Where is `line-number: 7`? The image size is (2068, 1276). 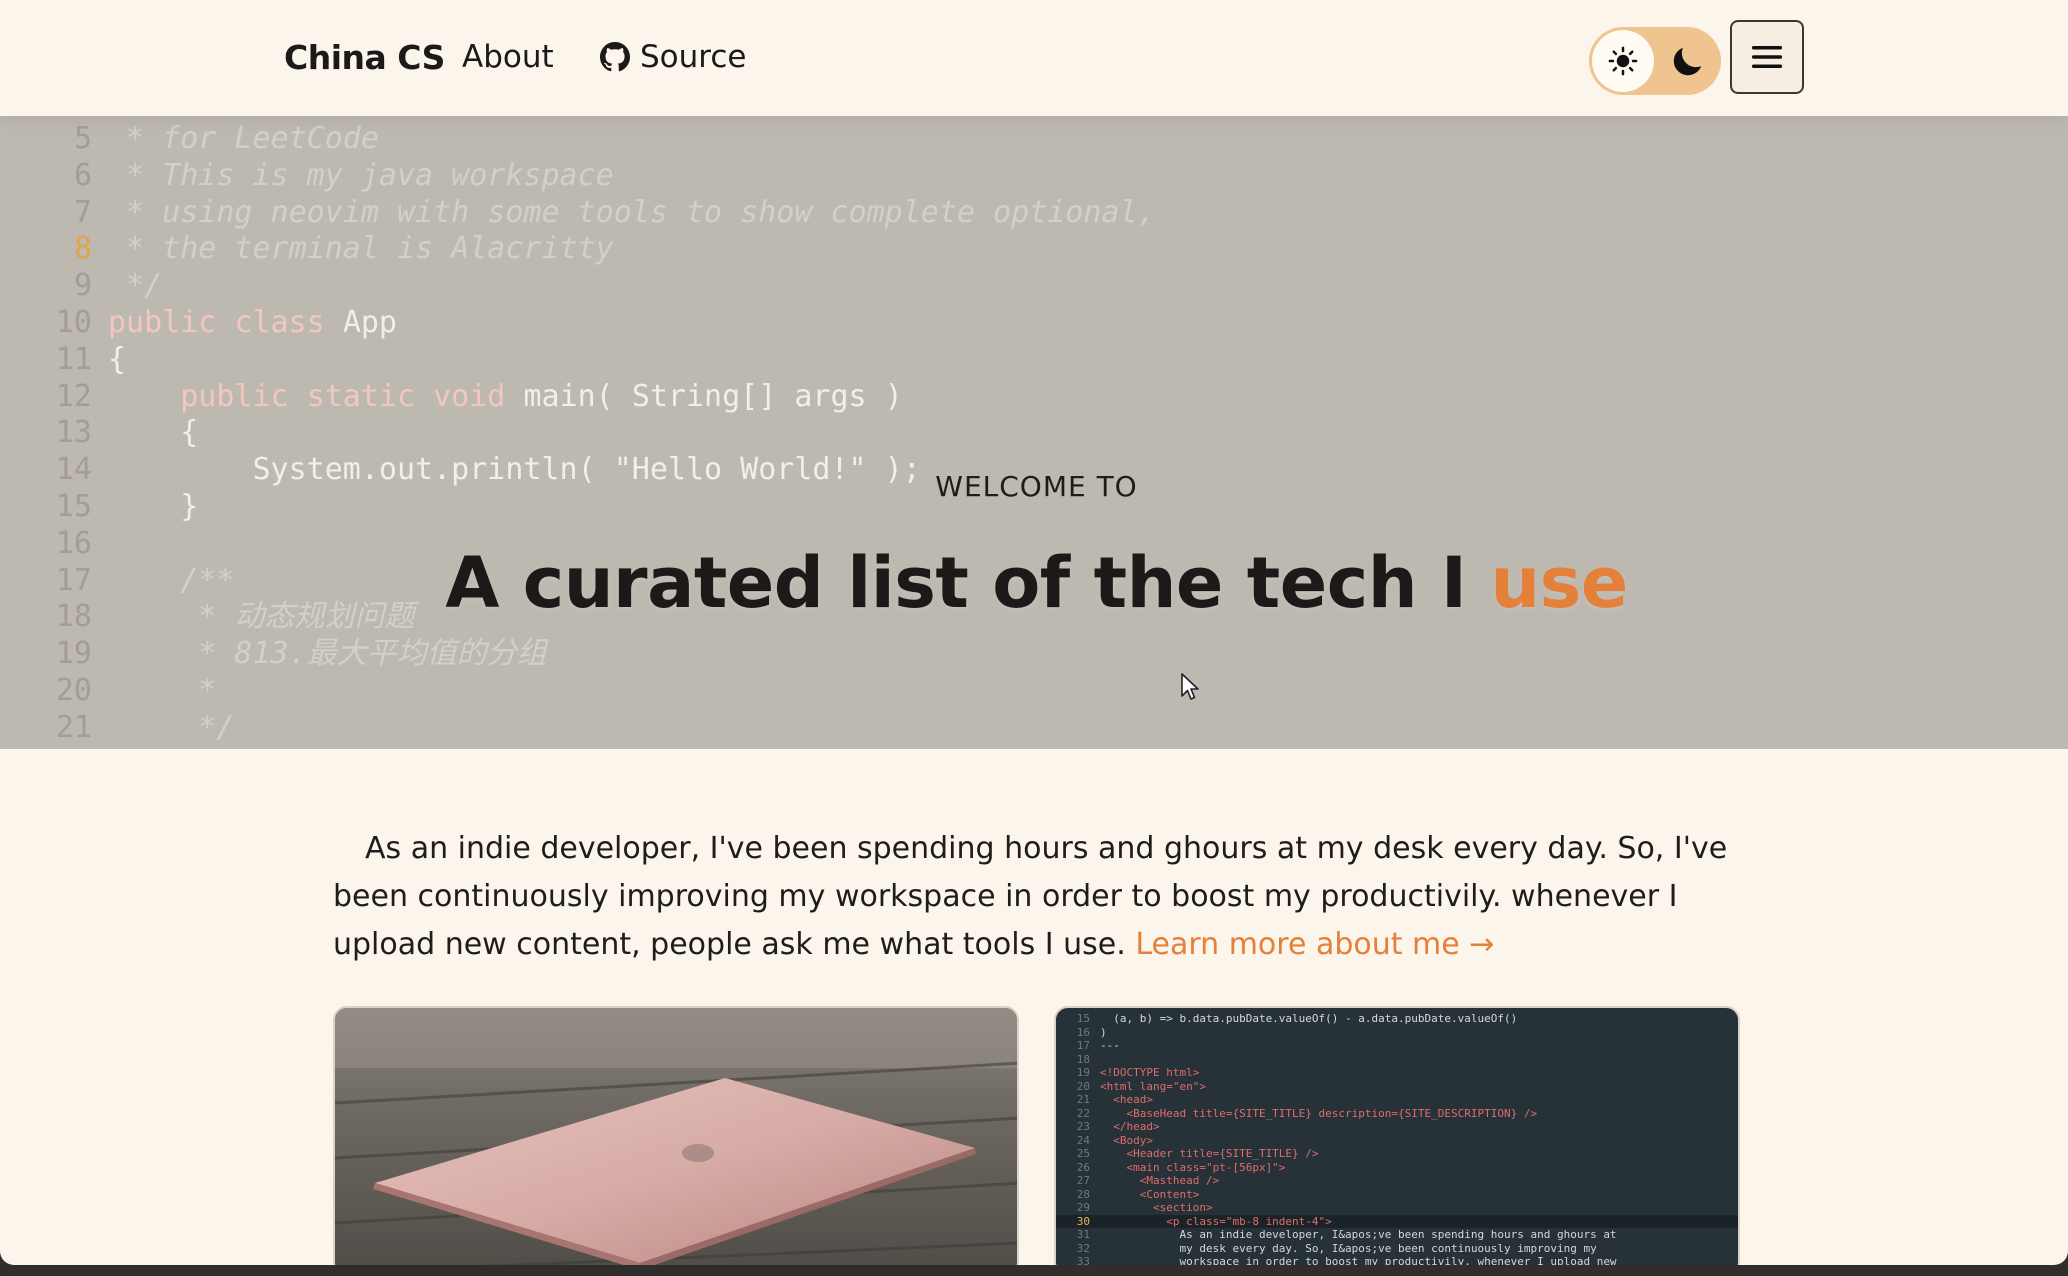
line-number: 7 is located at coordinates (82, 212).